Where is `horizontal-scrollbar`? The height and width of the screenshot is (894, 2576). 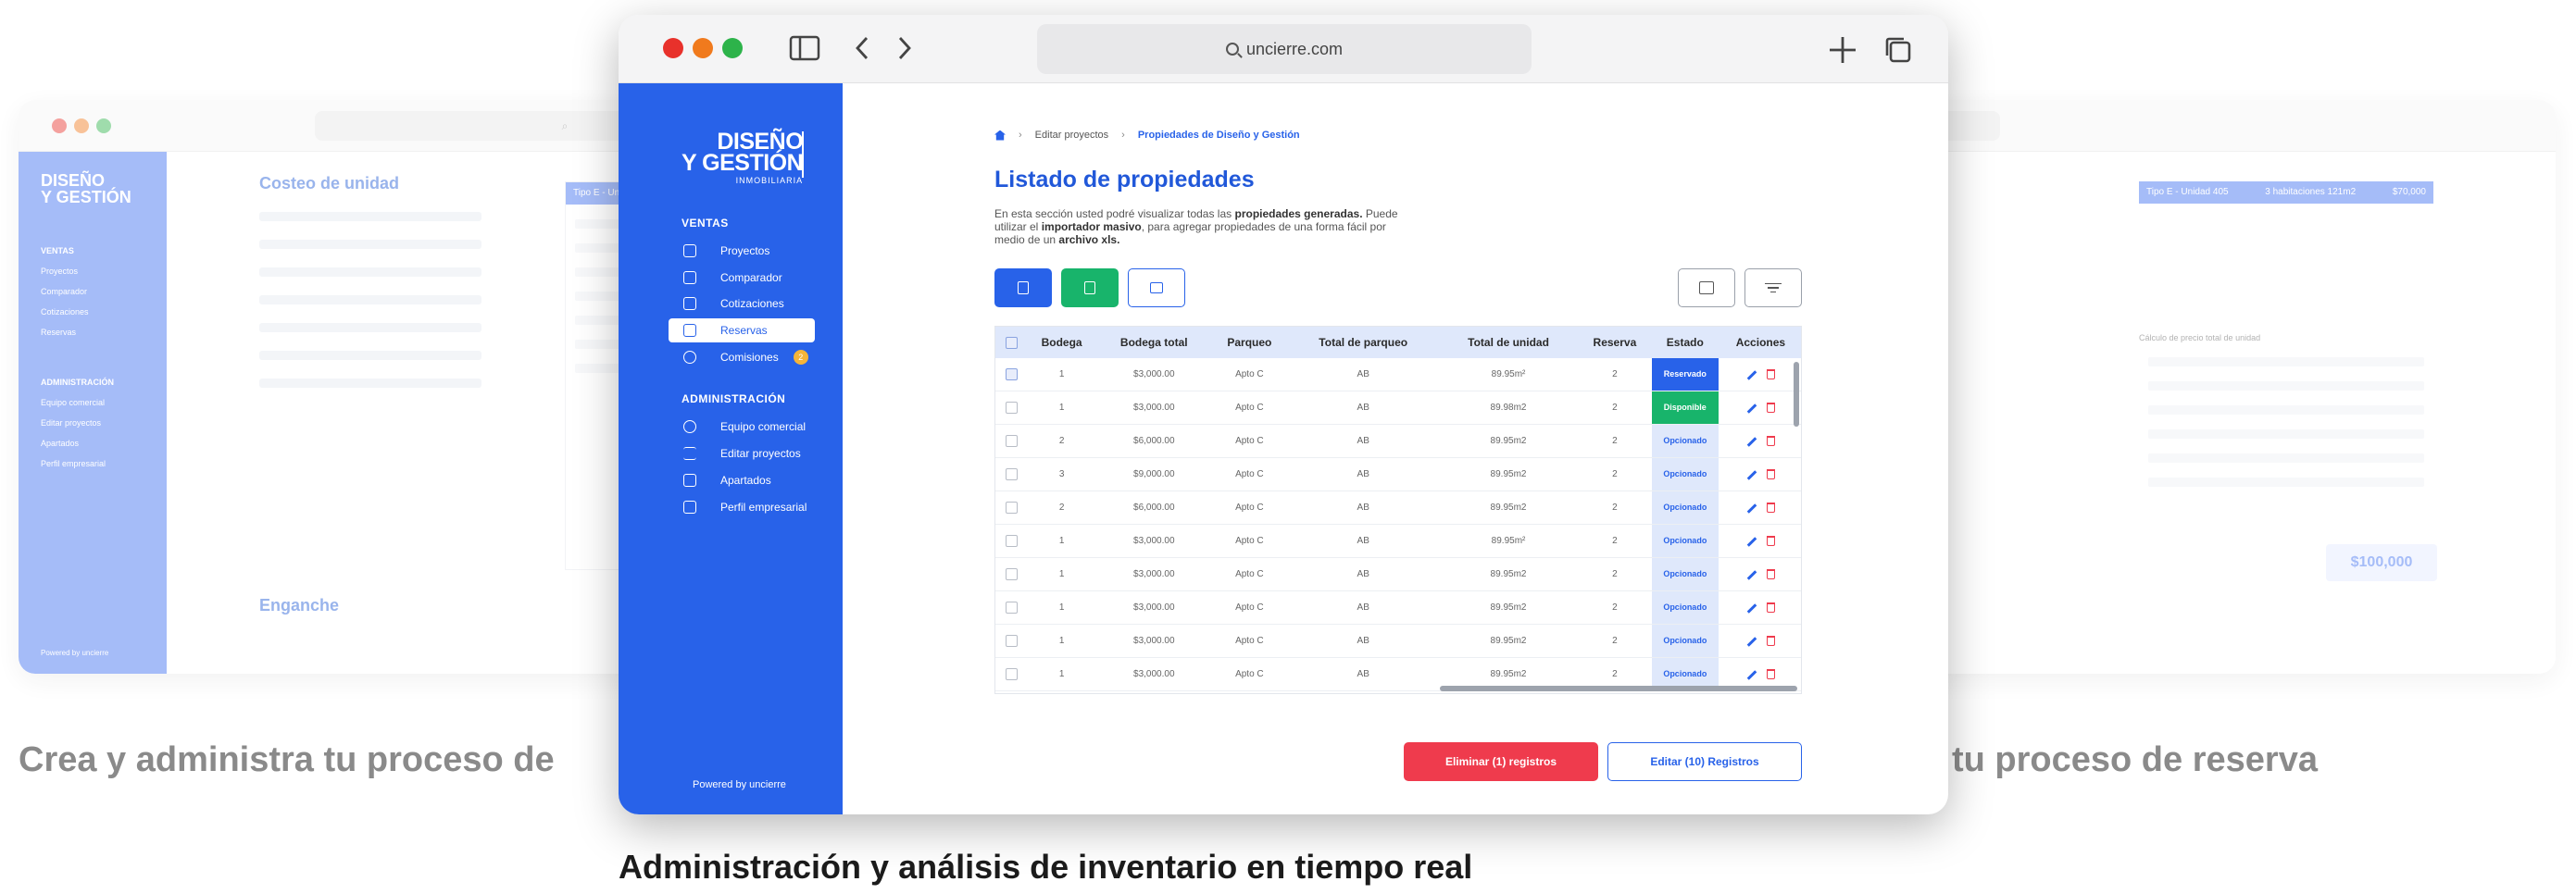 horizontal-scrollbar is located at coordinates (1618, 688).